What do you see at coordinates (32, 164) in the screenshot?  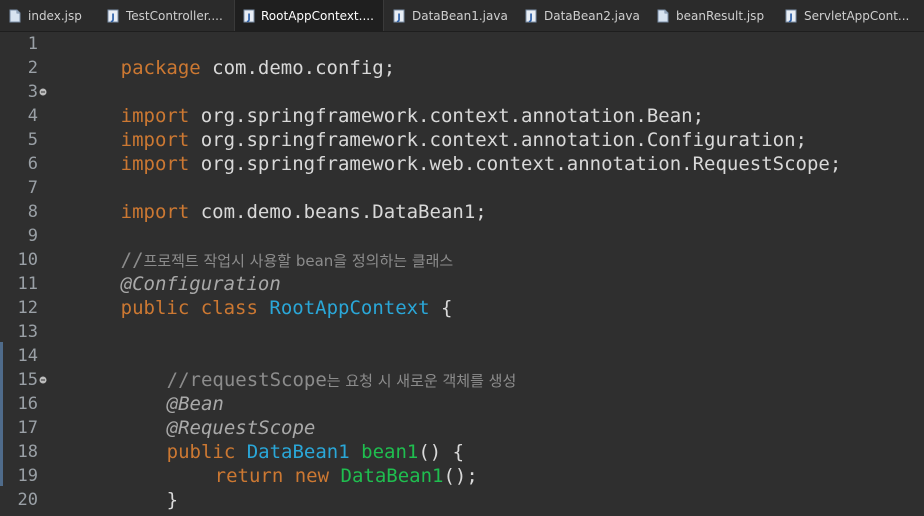 I see `line-number: 6` at bounding box center [32, 164].